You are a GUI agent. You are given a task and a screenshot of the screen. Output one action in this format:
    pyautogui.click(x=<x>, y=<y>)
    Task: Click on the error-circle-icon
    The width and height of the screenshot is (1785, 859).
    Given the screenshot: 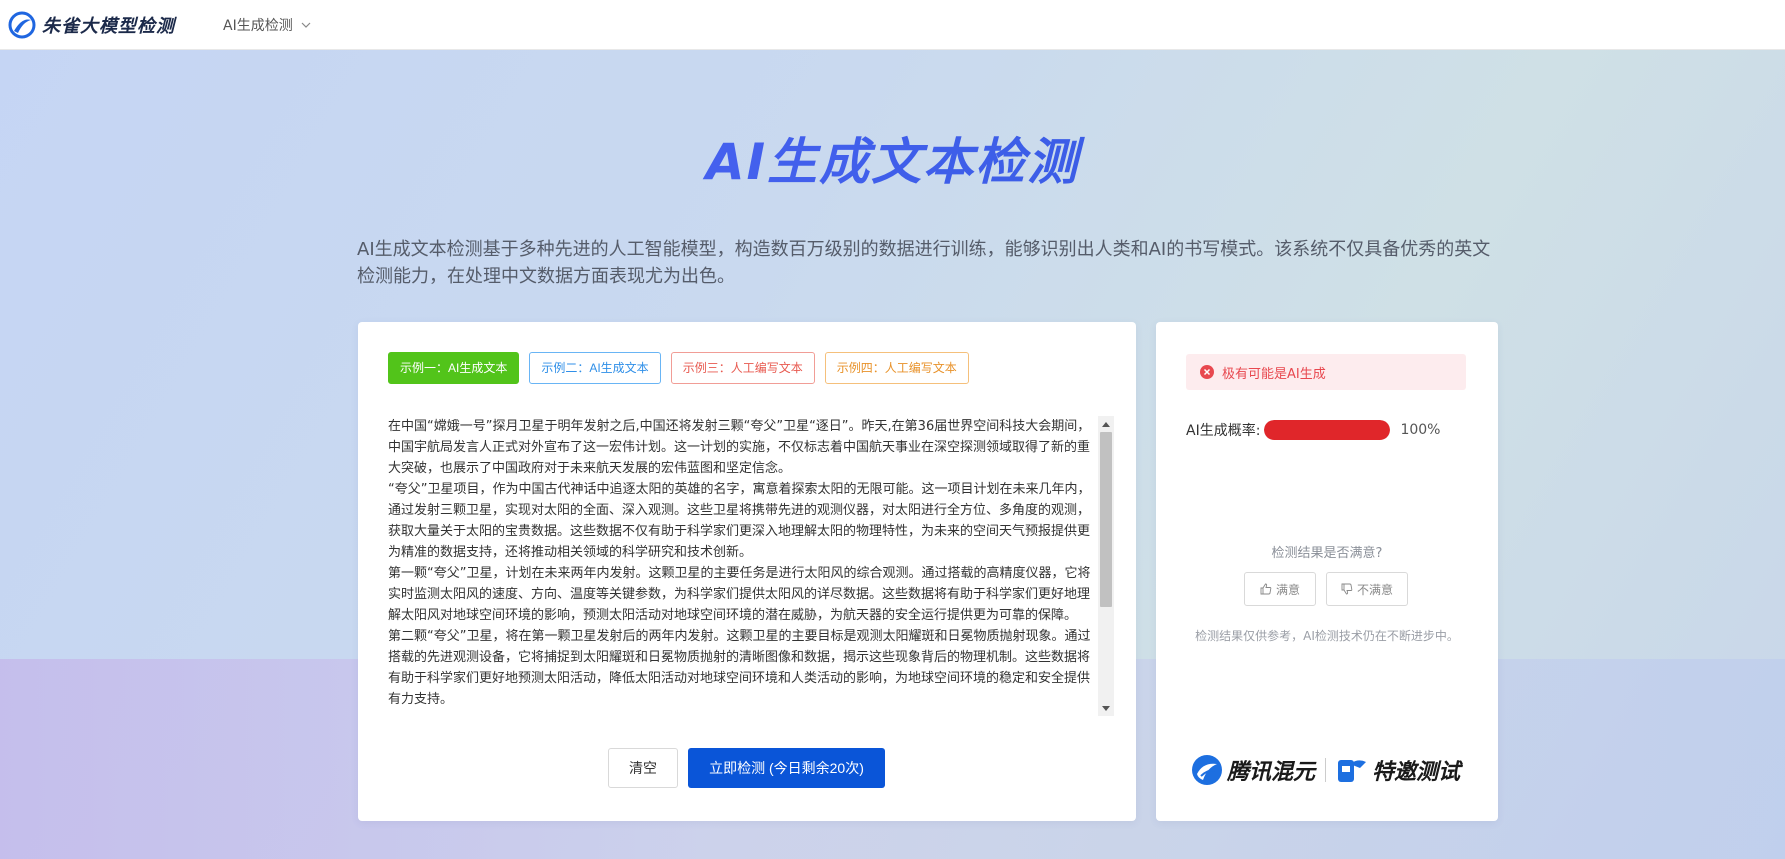 What is the action you would take?
    pyautogui.click(x=1207, y=372)
    